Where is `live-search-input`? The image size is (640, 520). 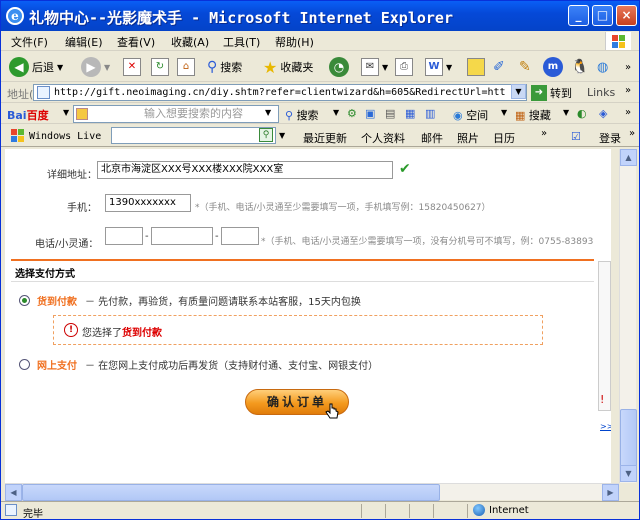
live-search-input is located at coordinates (193, 135).